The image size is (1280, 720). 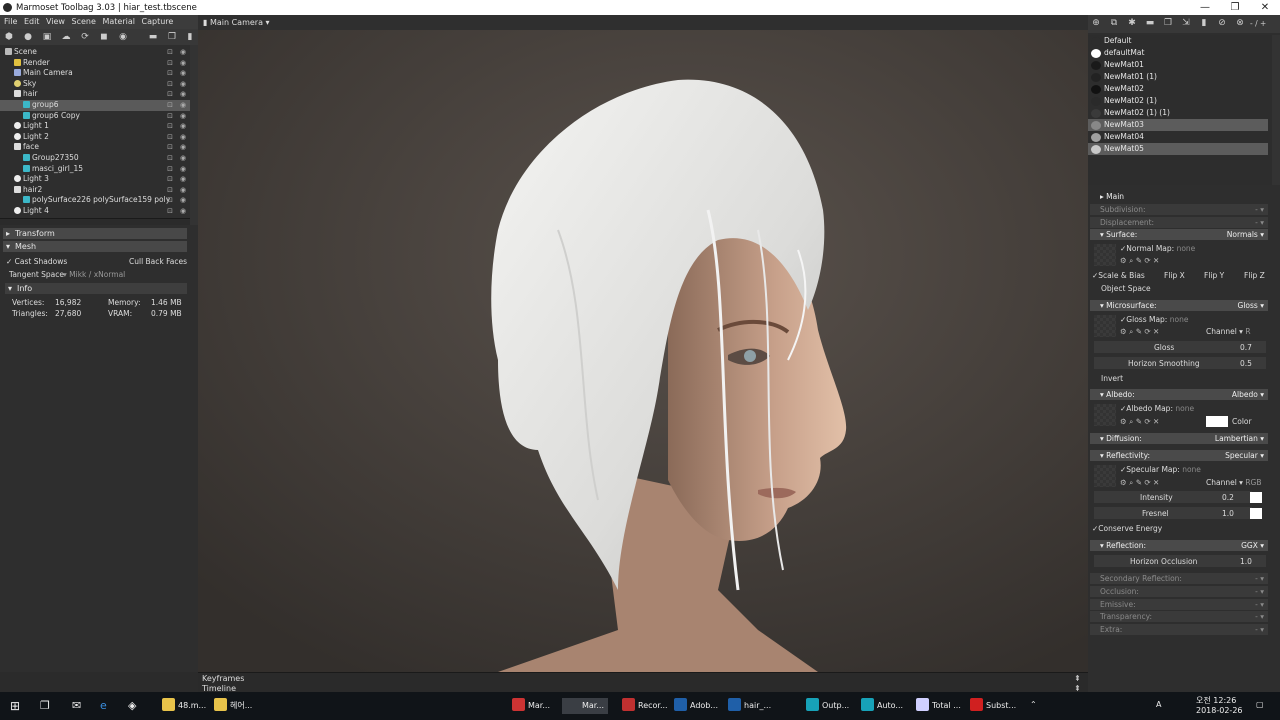 What do you see at coordinates (1105, 476) in the screenshot?
I see `specular-map-thumbnail` at bounding box center [1105, 476].